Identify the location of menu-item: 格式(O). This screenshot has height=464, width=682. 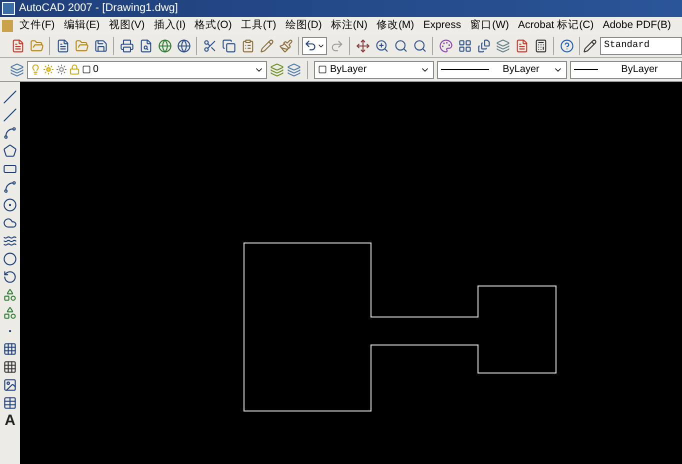
(213, 25).